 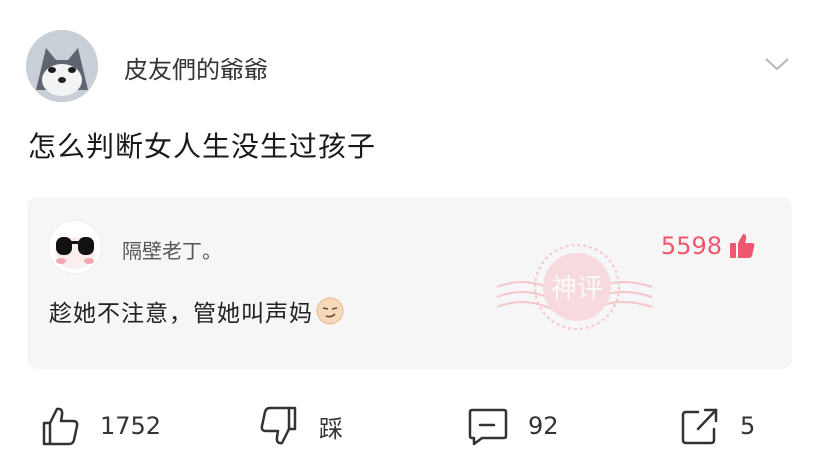 What do you see at coordinates (543, 426) in the screenshot?
I see `comment-count: 92` at bounding box center [543, 426].